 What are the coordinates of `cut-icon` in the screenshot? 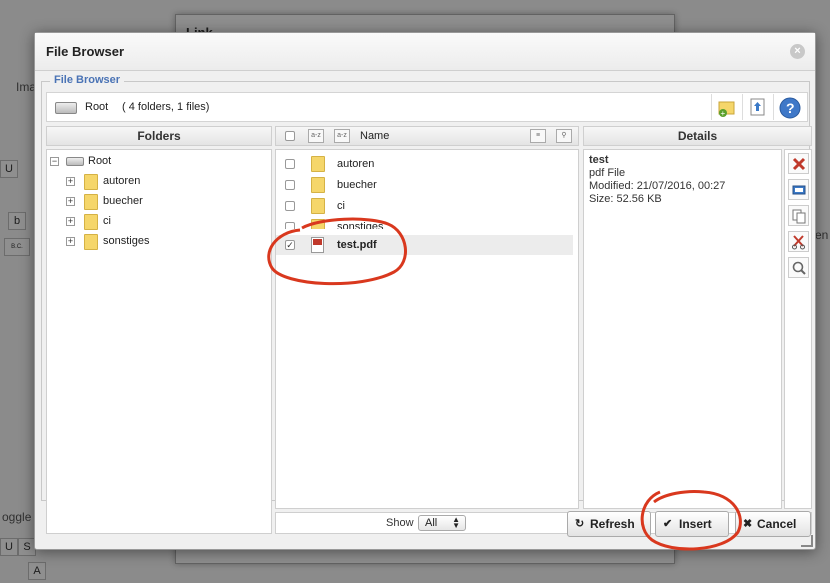 It's located at (798, 242).